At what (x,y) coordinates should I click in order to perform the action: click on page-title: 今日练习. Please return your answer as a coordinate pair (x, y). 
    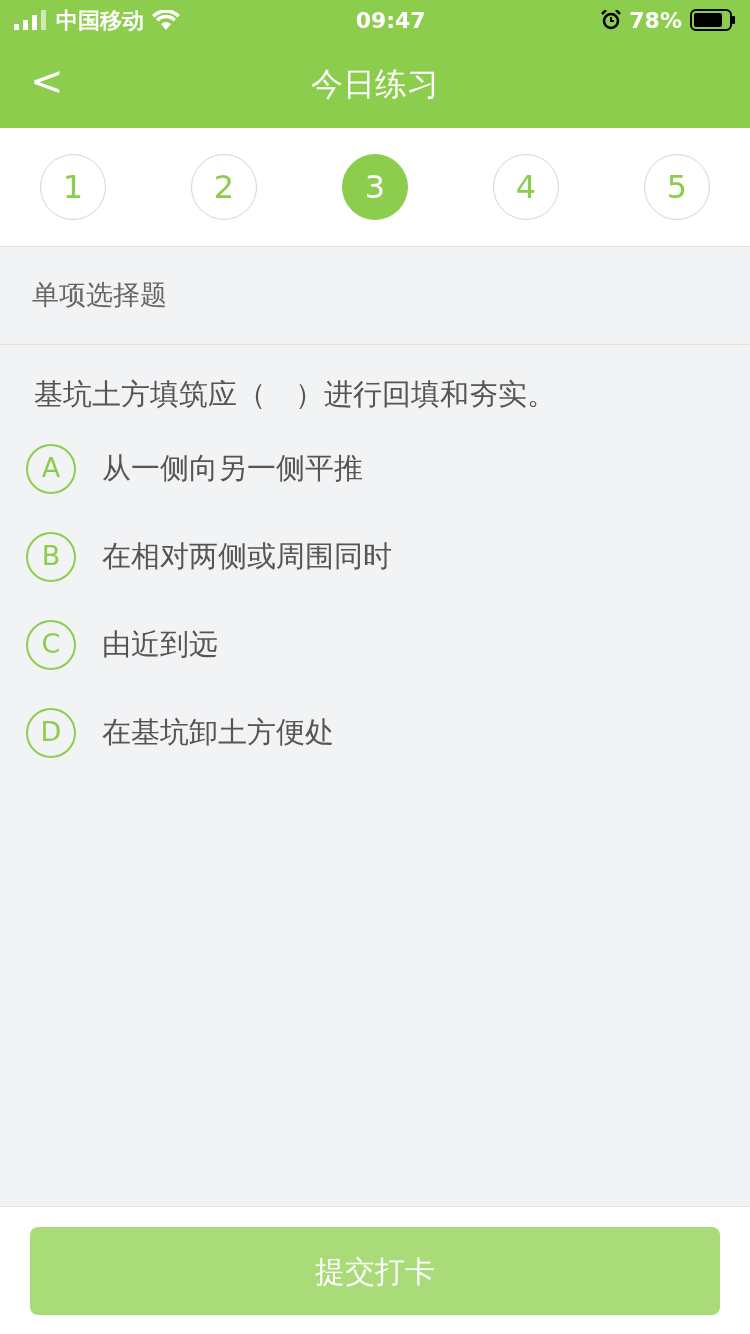
    Looking at the image, I should click on (375, 84).